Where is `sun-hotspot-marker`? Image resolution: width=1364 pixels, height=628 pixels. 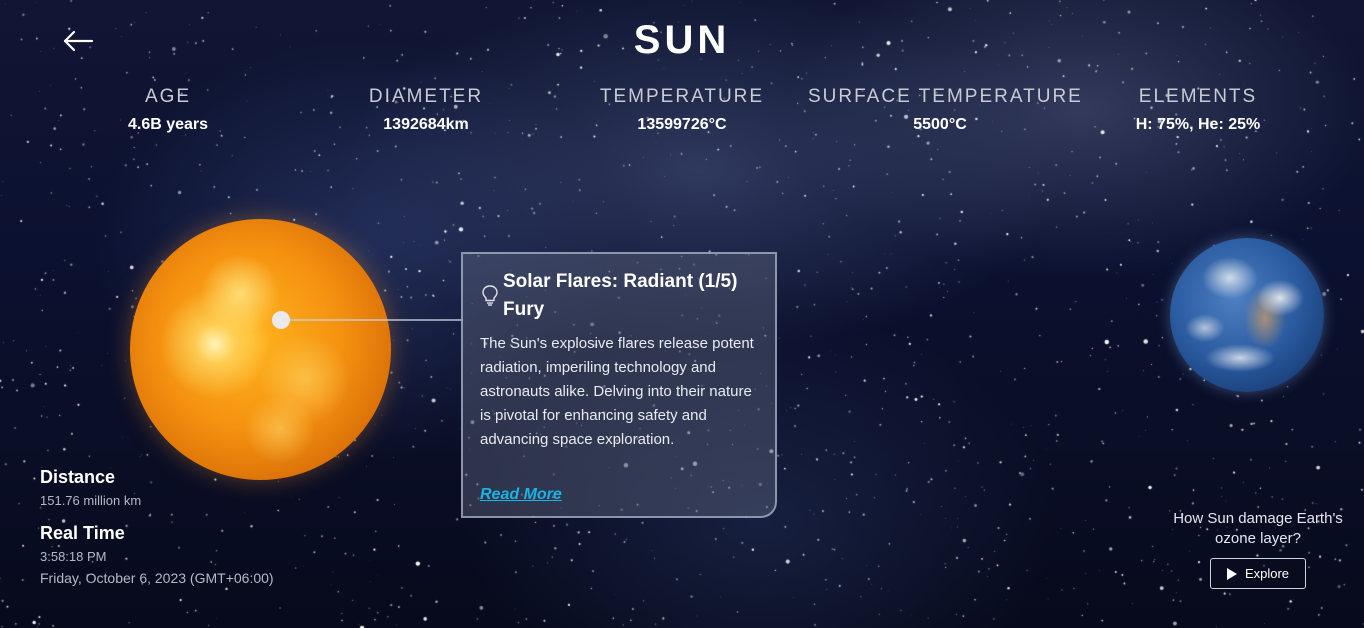
sun-hotspot-marker is located at coordinates (281, 320).